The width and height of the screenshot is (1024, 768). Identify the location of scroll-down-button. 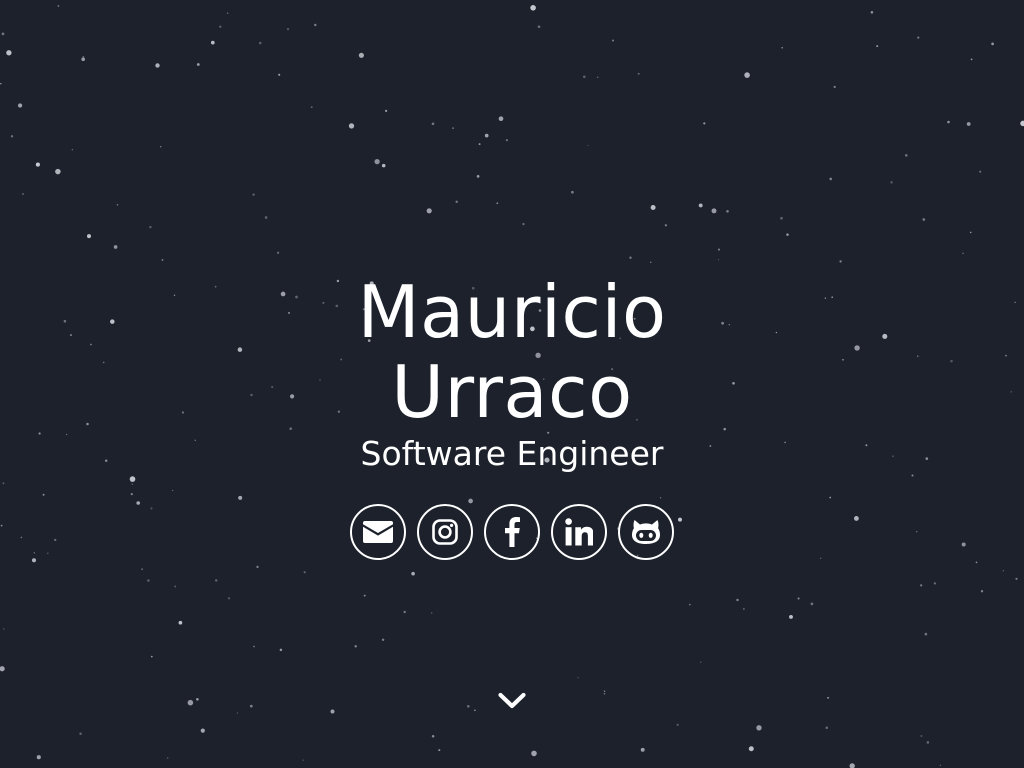
(512, 701).